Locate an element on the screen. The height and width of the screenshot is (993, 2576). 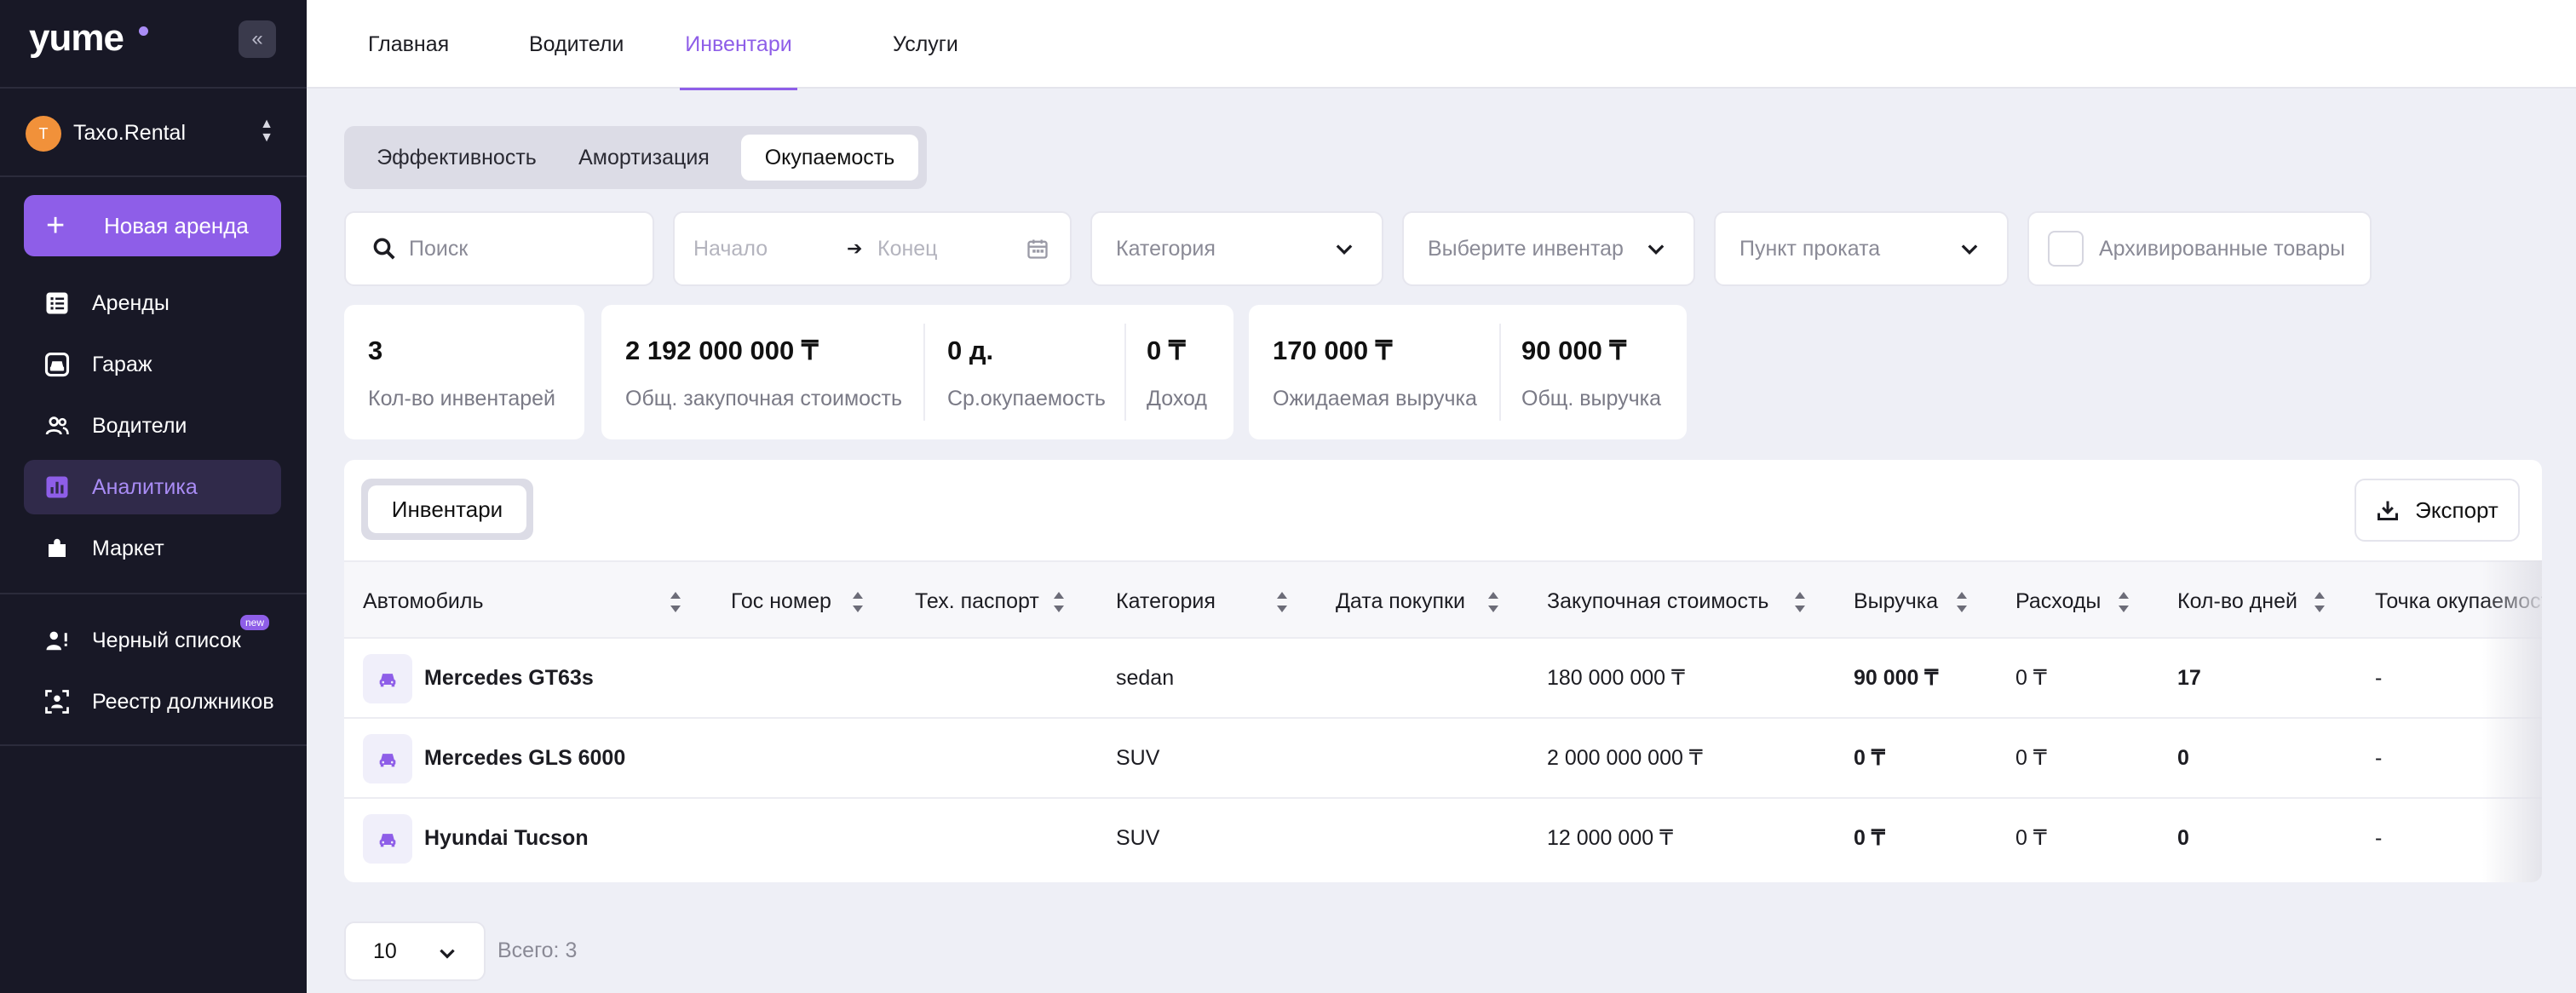
column-header-revenue: Выручка is located at coordinates (1896, 601).